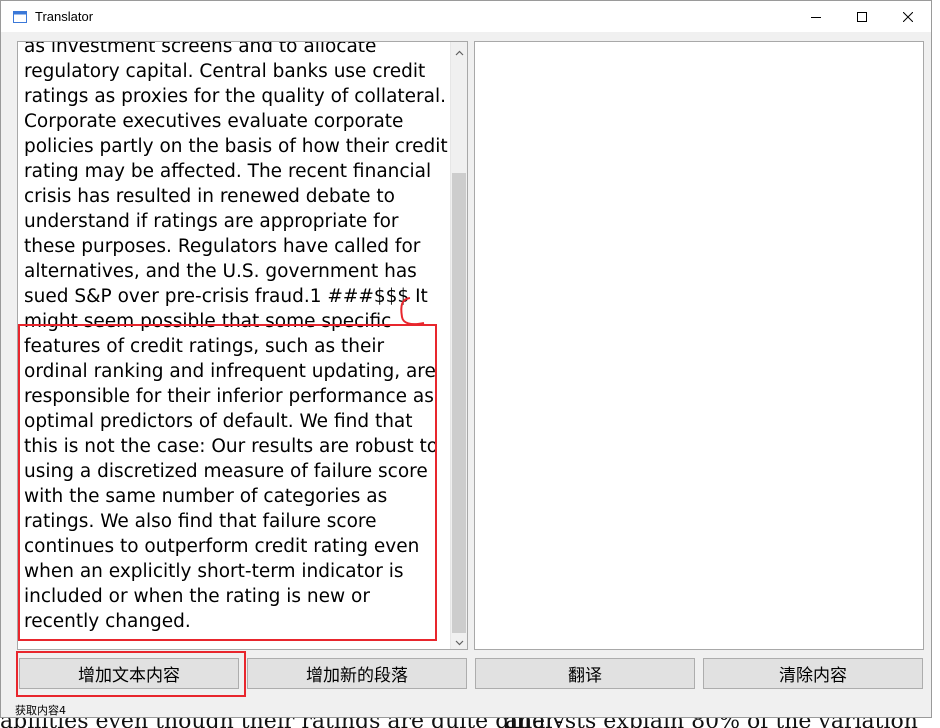 Image resolution: width=940 pixels, height=728 pixels. What do you see at coordinates (210, 196) in the screenshot?
I see `source-text-line: crisis has resulted in renewed debate to` at bounding box center [210, 196].